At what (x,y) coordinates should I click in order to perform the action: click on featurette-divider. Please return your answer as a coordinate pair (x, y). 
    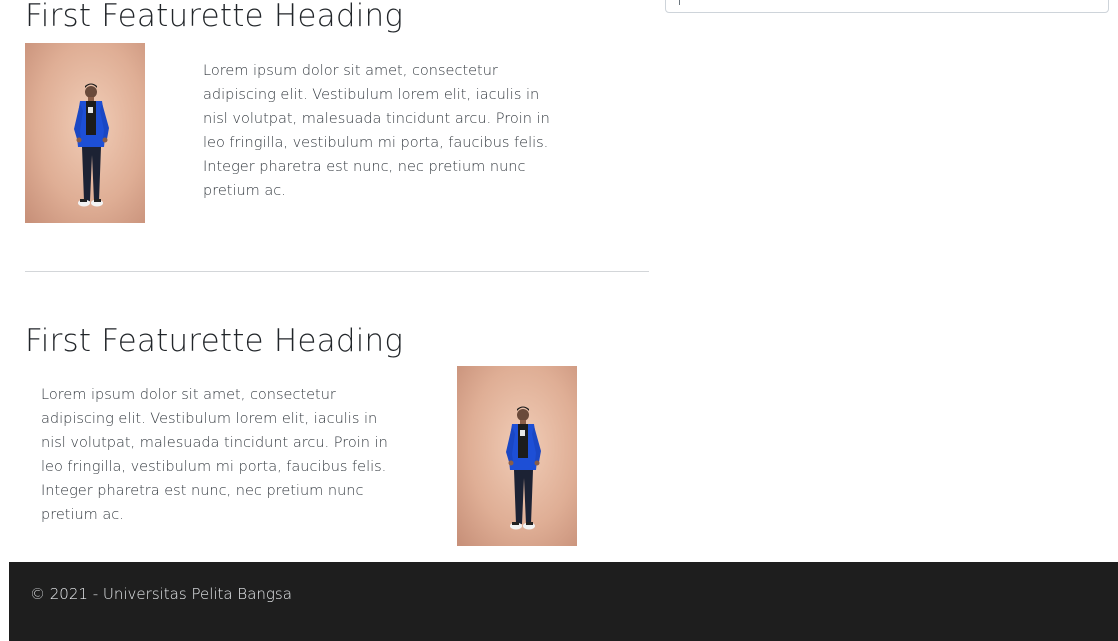
    Looking at the image, I should click on (337, 271).